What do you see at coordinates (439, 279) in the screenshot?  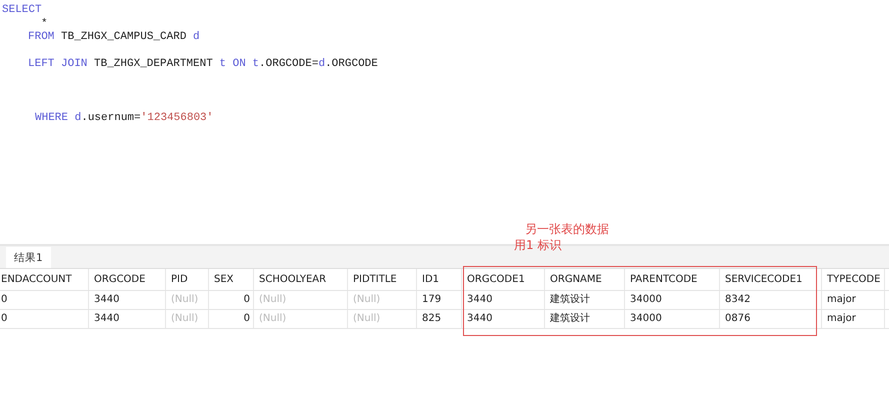 I see `column-header: ID1` at bounding box center [439, 279].